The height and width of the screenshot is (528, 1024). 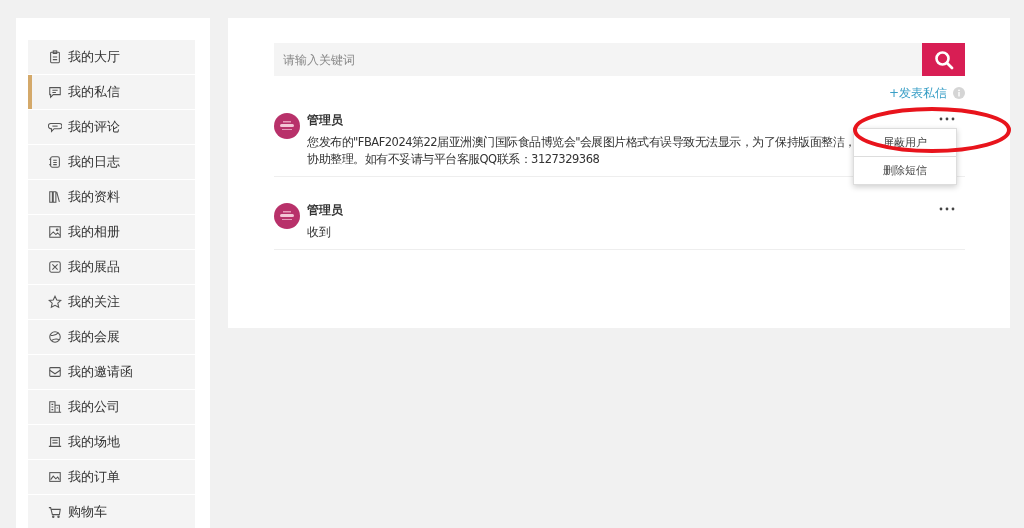 What do you see at coordinates (55, 92) in the screenshot?
I see `message-icon` at bounding box center [55, 92].